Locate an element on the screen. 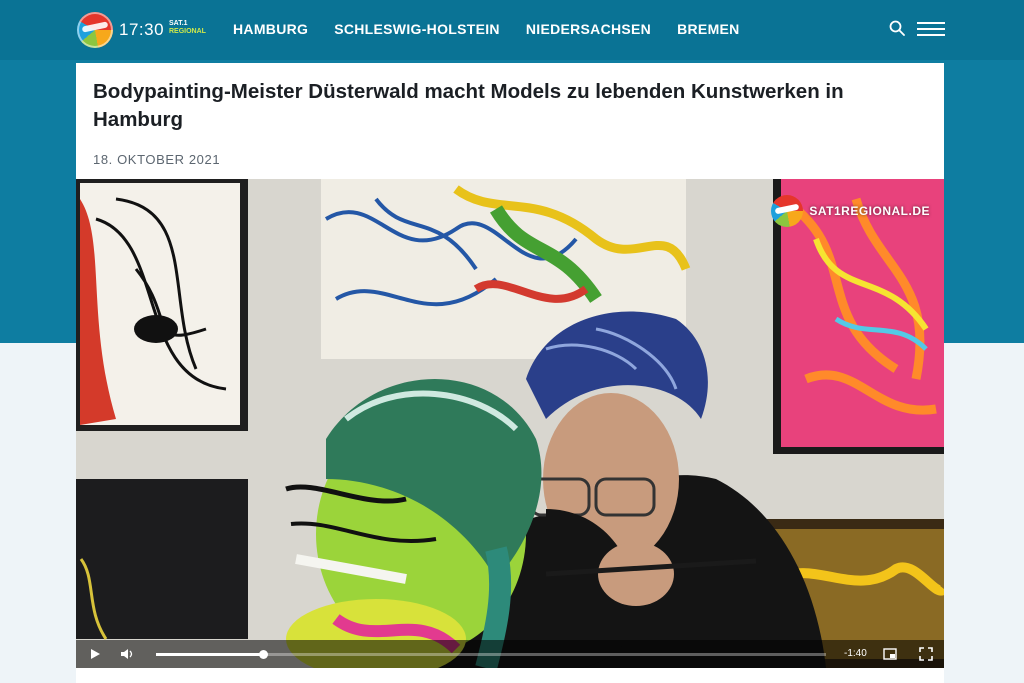 This screenshot has height=683, width=1024. picture-in-picture-icon is located at coordinates (890, 654).